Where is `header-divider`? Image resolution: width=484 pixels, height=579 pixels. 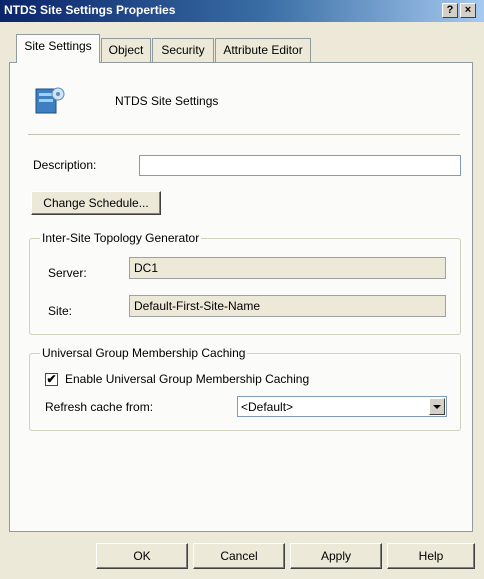
header-divider is located at coordinates (244, 134).